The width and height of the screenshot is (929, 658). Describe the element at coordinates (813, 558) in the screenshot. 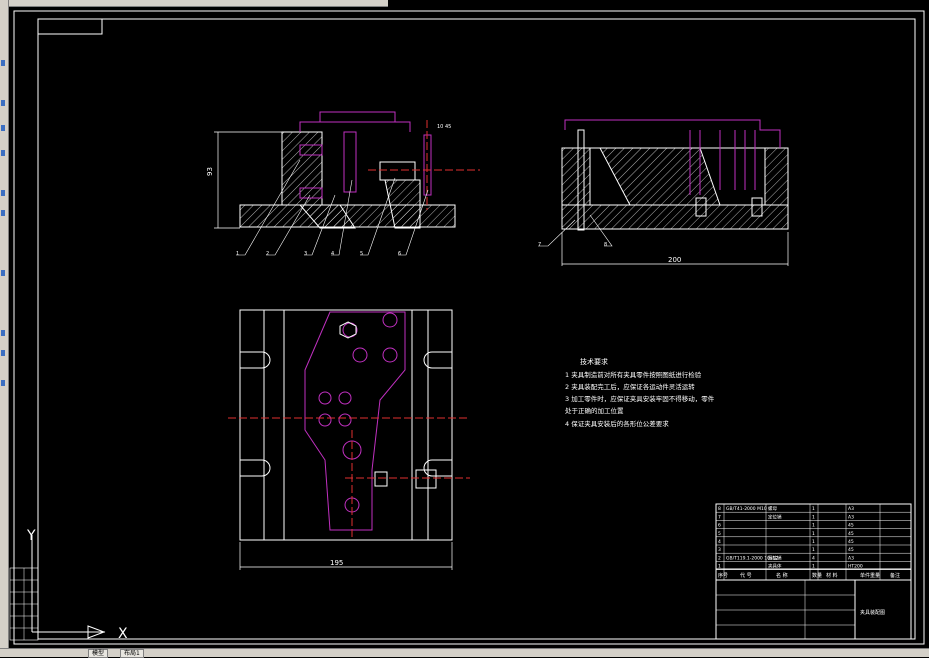

I see `parts-cell-qty: 4` at that location.